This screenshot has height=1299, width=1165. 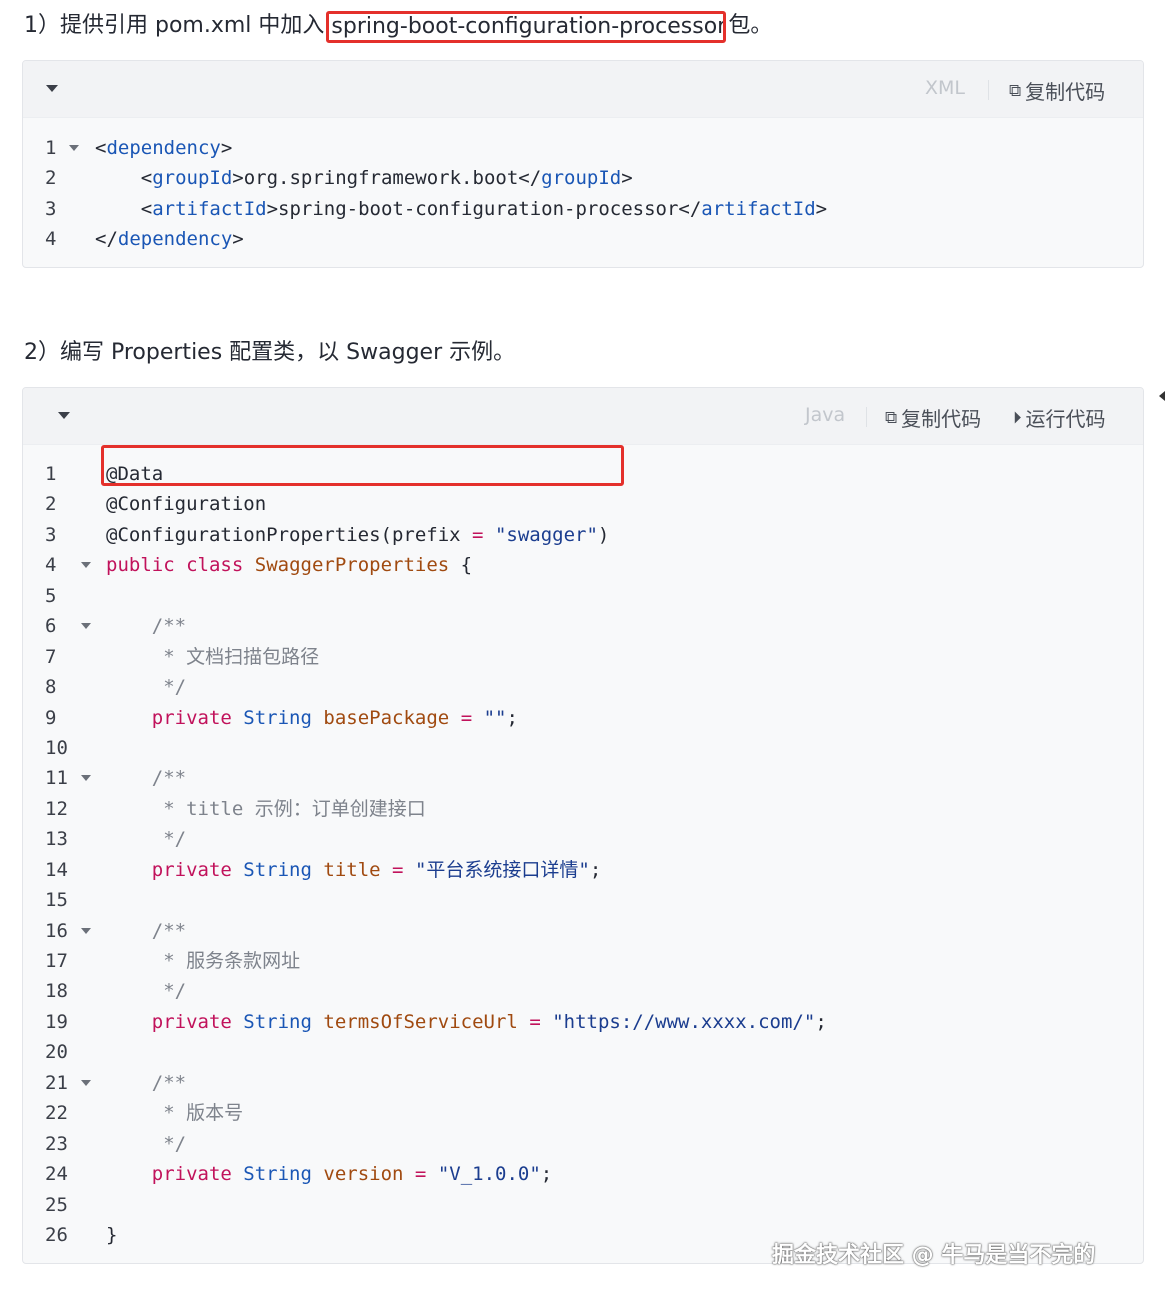 What do you see at coordinates (192, 178) in the screenshot?
I see `code-token: groupId` at bounding box center [192, 178].